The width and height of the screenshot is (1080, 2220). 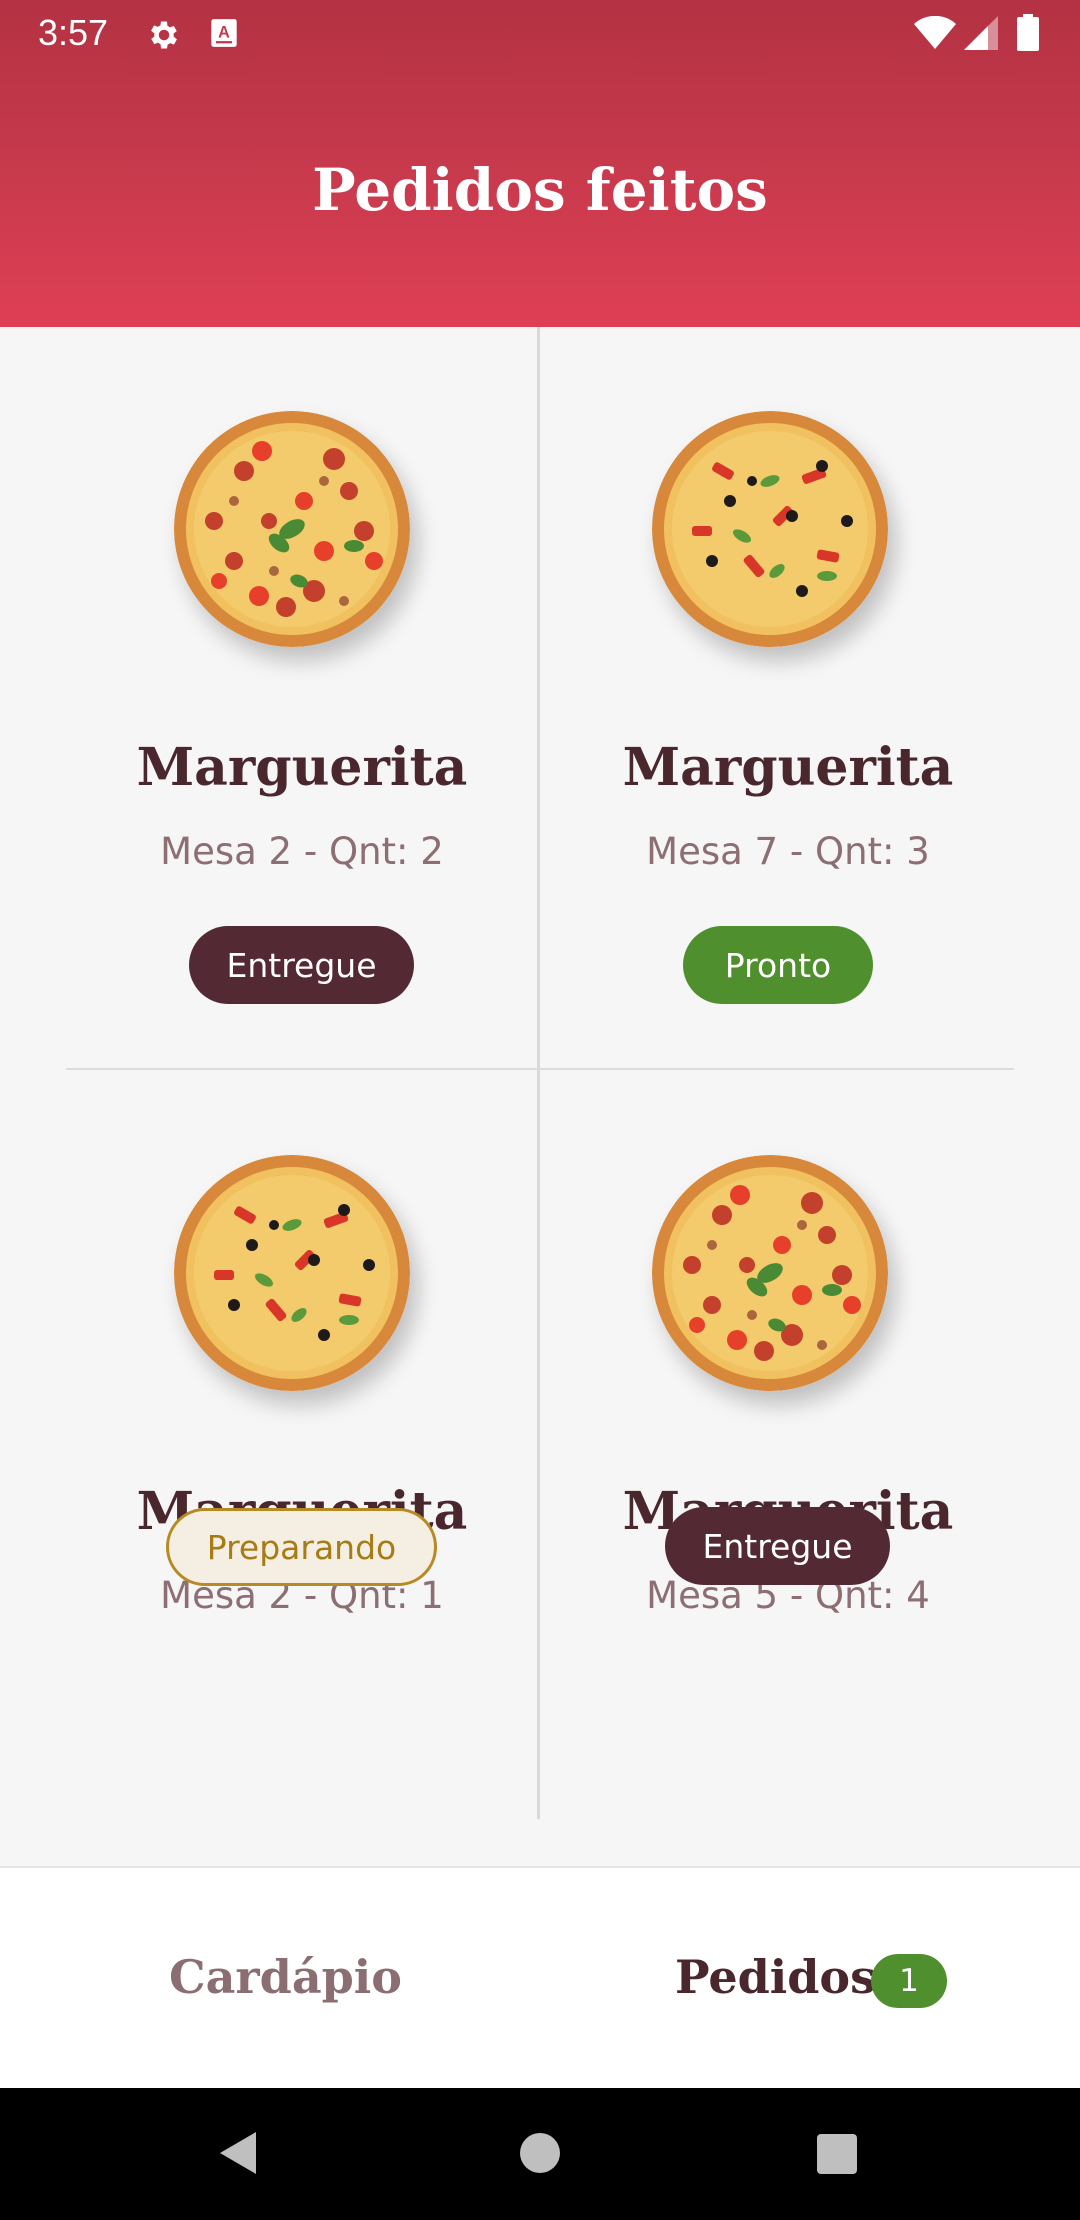 I want to click on nav-cardapio: Cardápio, so click(x=285, y=1977).